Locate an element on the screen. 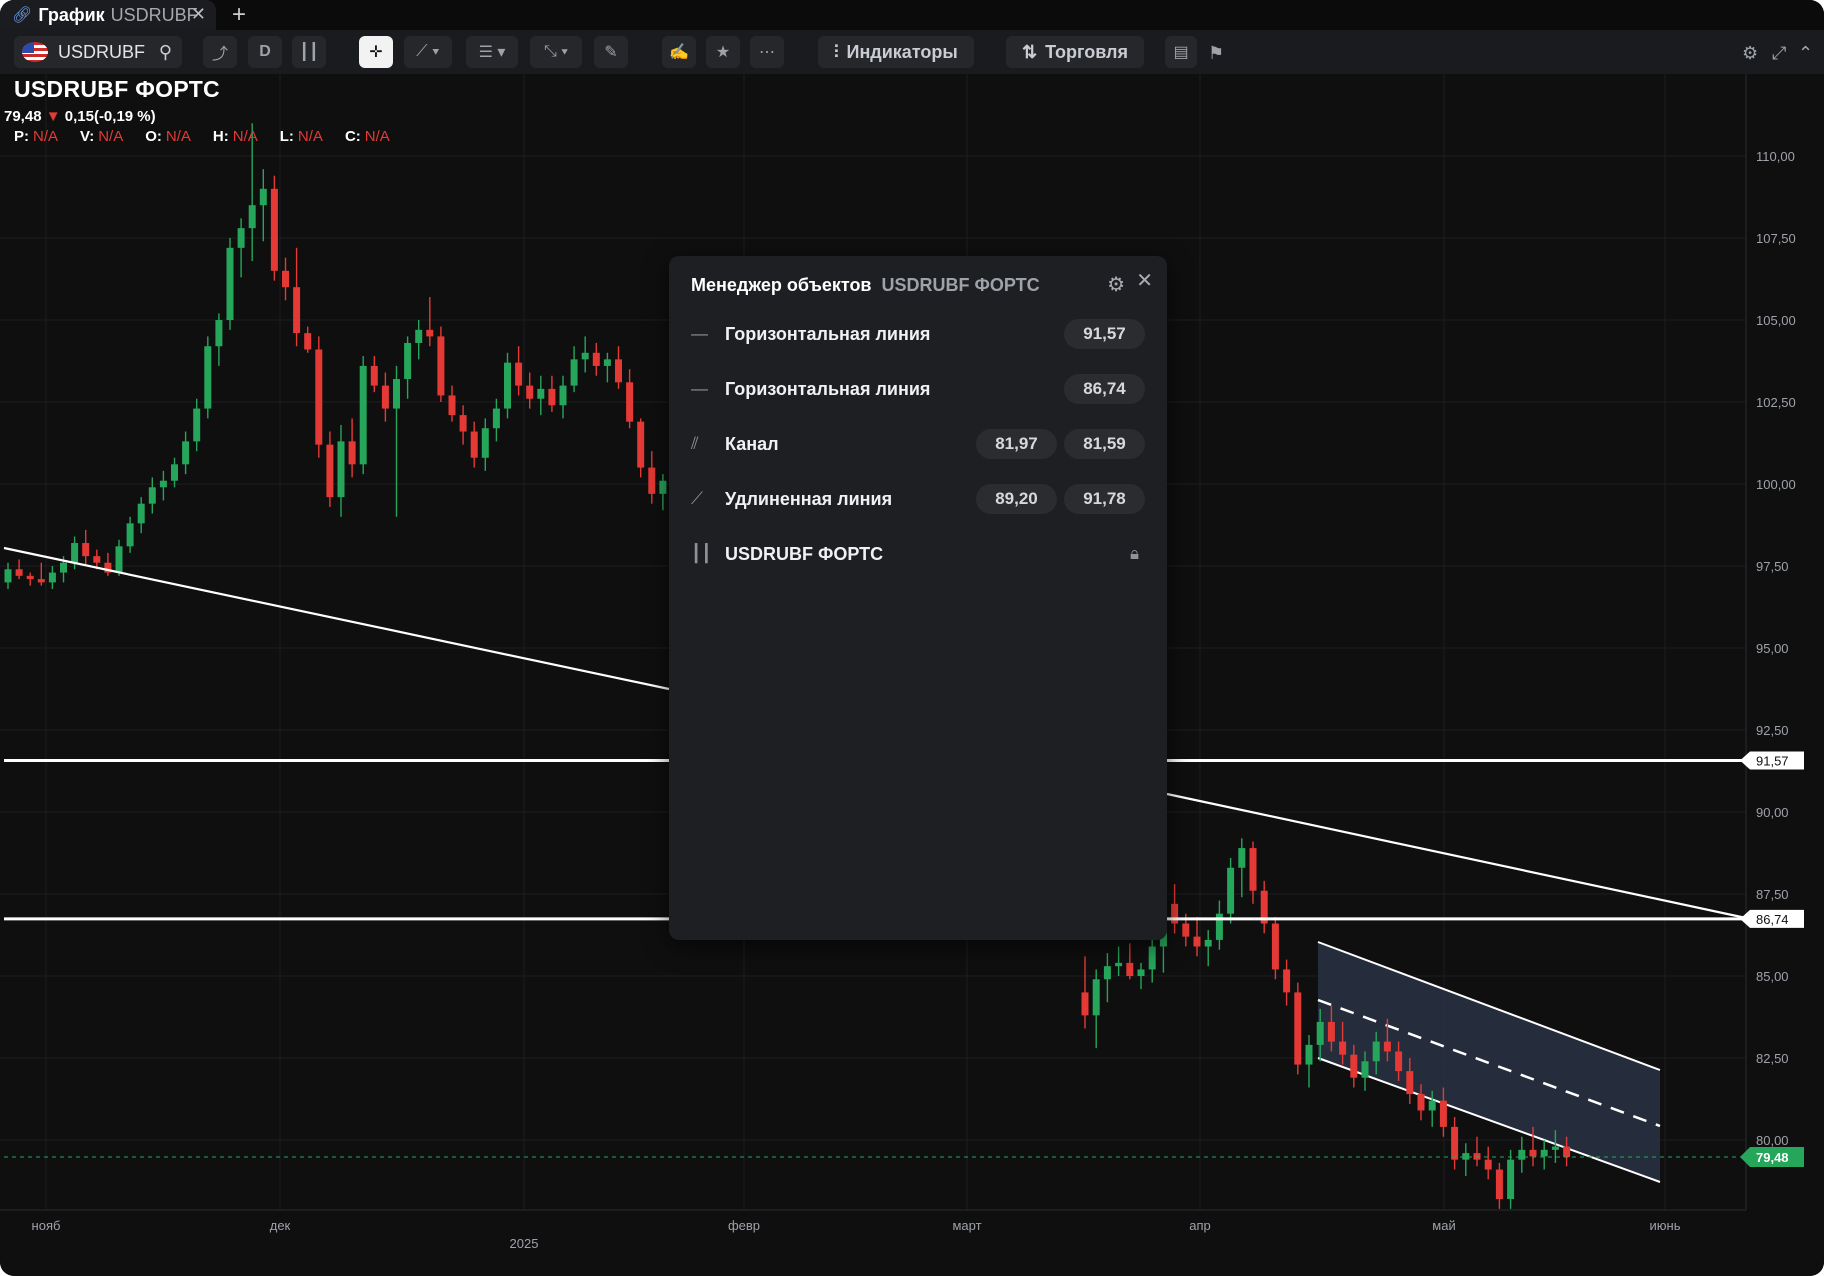 This screenshot has width=1824, height=1276. y-tick-label: 80,00 is located at coordinates (1772, 1140).